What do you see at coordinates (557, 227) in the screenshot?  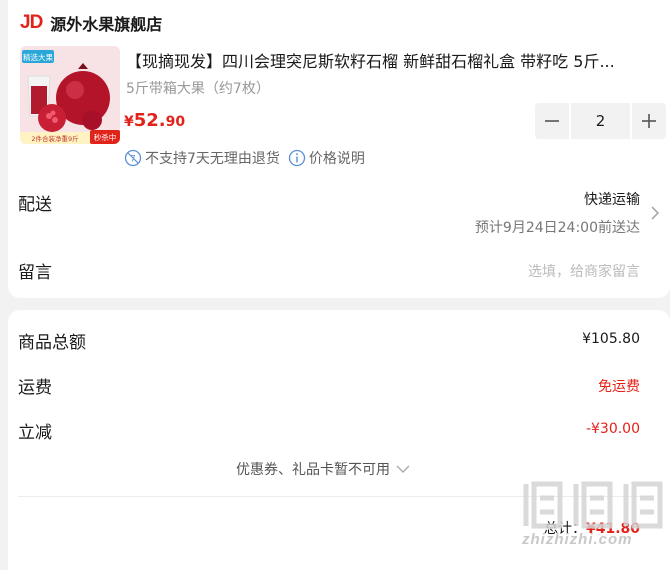 I see `delivery-eta: 预计9月24日24:00前送达` at bounding box center [557, 227].